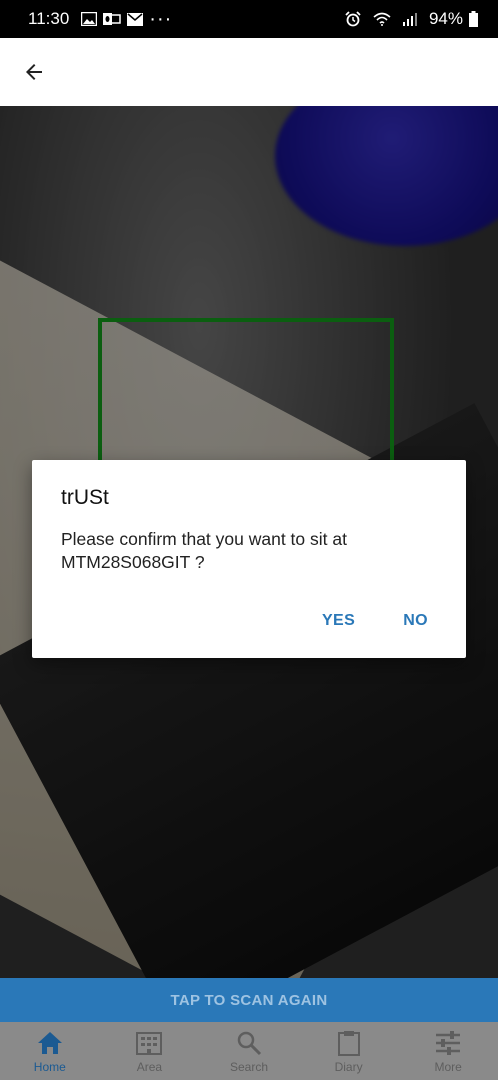 The width and height of the screenshot is (498, 1080). What do you see at coordinates (149, 1043) in the screenshot?
I see `building-icon` at bounding box center [149, 1043].